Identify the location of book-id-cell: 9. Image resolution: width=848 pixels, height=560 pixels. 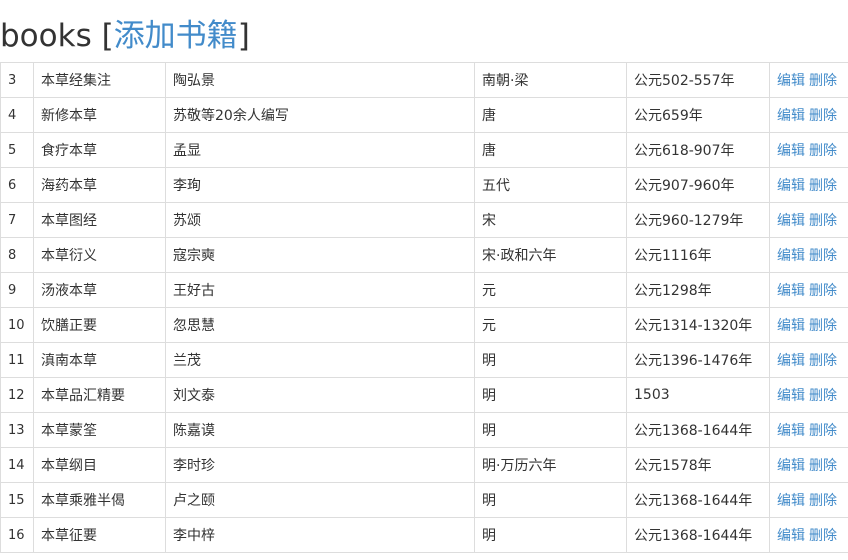
(17, 290).